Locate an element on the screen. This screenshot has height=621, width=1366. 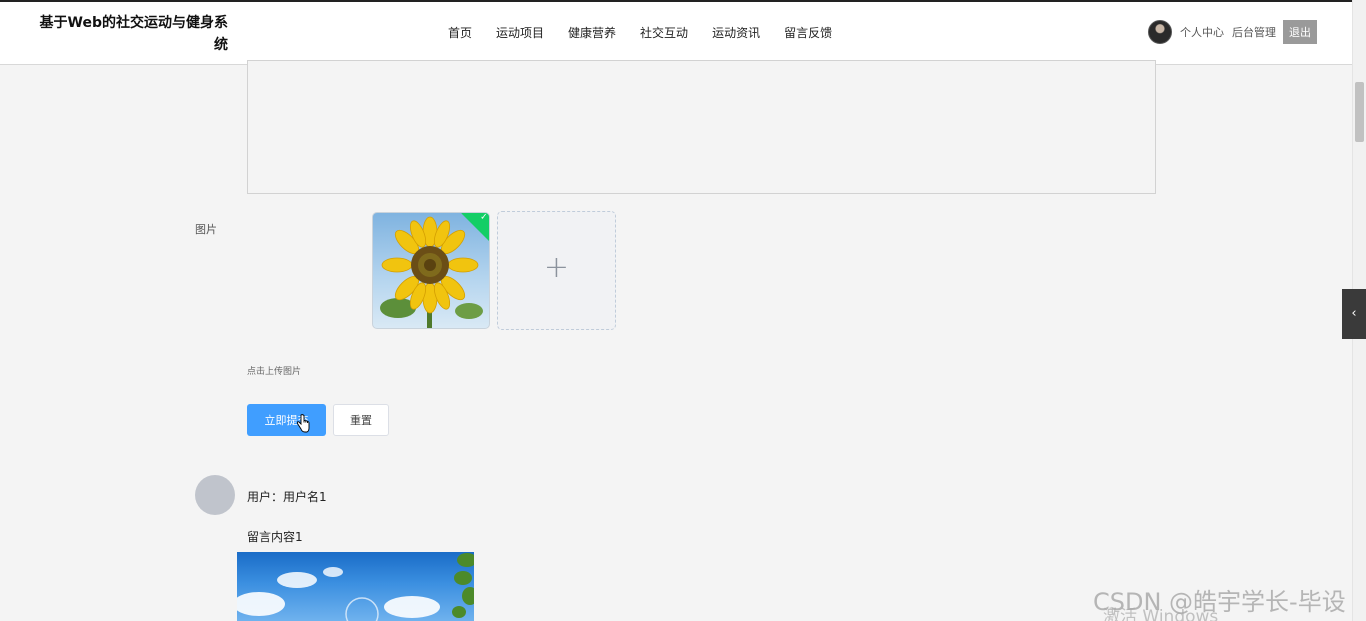
nav-home: 首页 is located at coordinates (460, 33).